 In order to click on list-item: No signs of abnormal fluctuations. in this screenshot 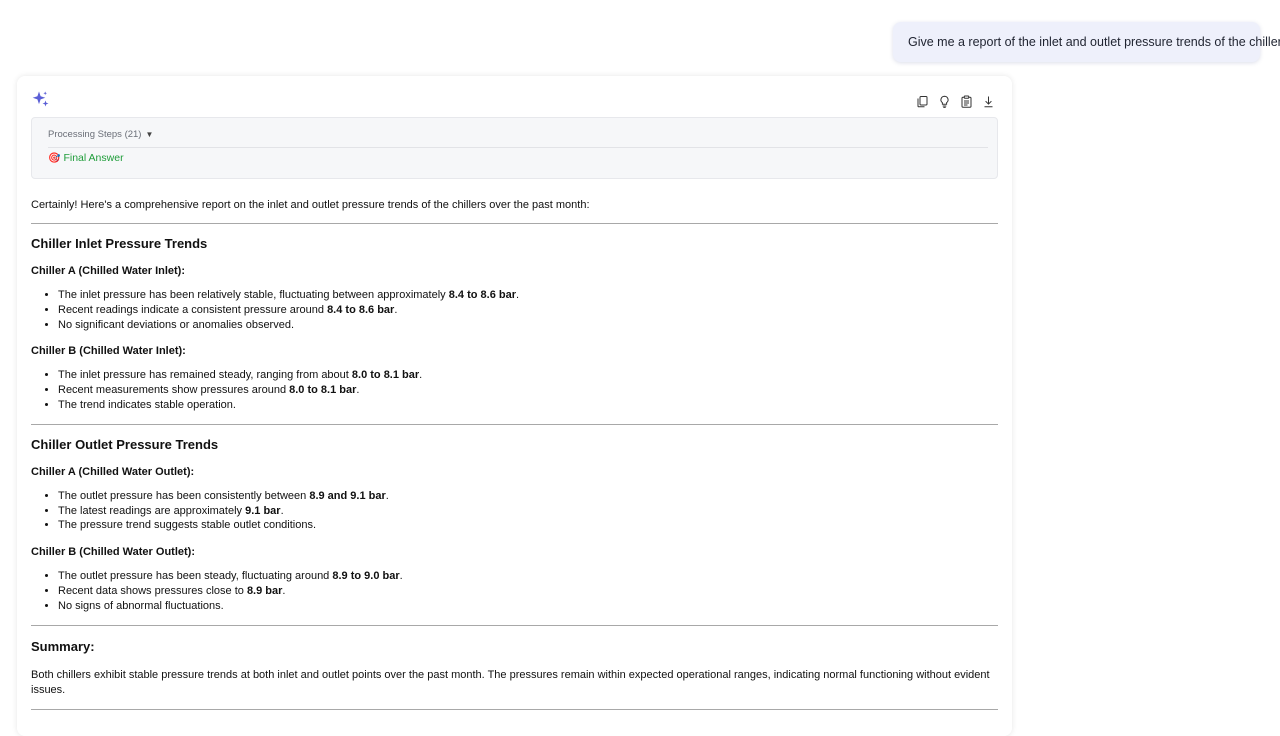, I will do `click(528, 606)`.